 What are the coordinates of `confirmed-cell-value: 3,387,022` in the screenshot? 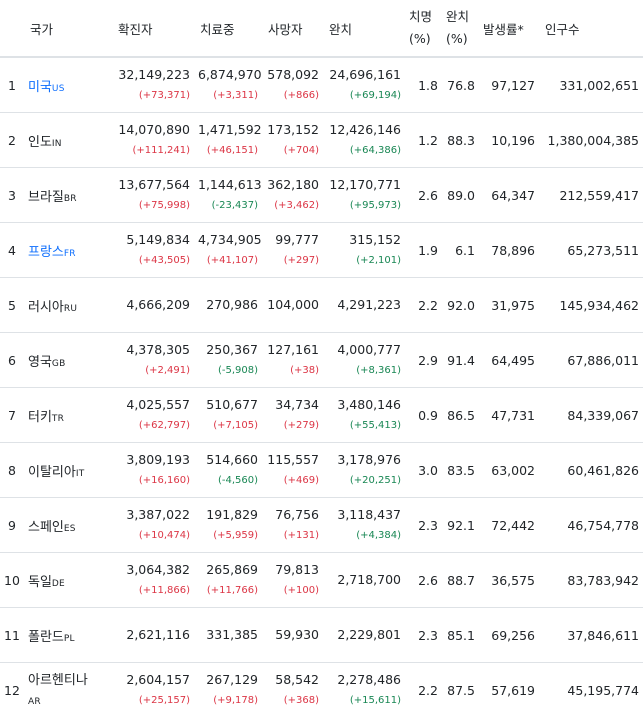 It's located at (153, 515).